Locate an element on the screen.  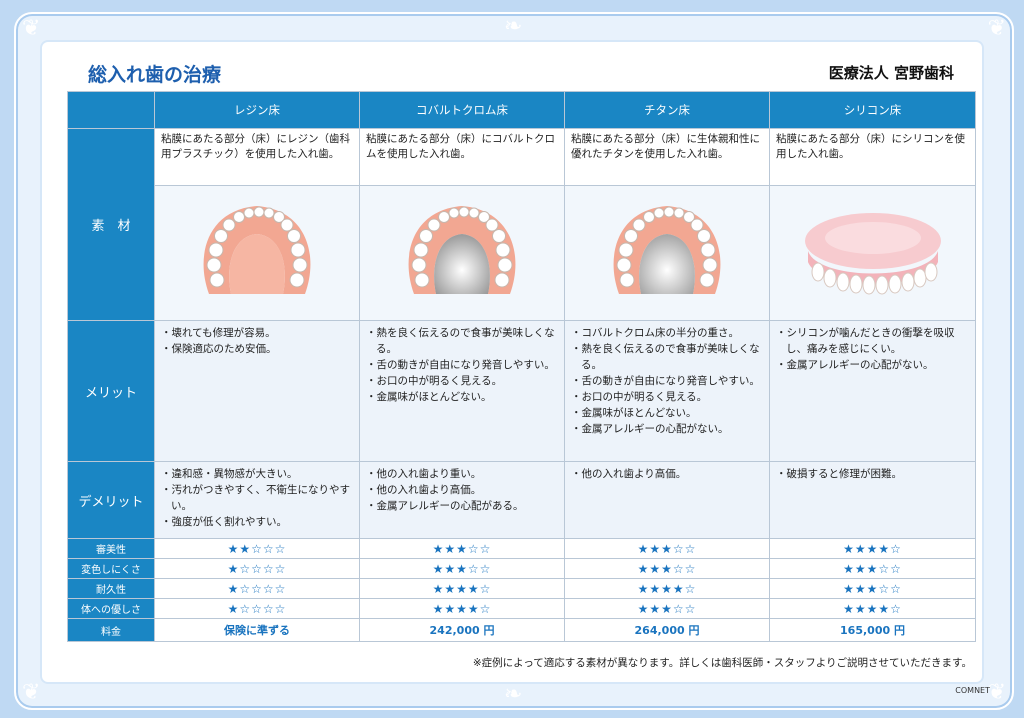
rating-row: 耐久性 ★☆☆☆☆ ★★★★☆ ★★★★☆ ★★★☆☆ is located at coordinates (521, 588).